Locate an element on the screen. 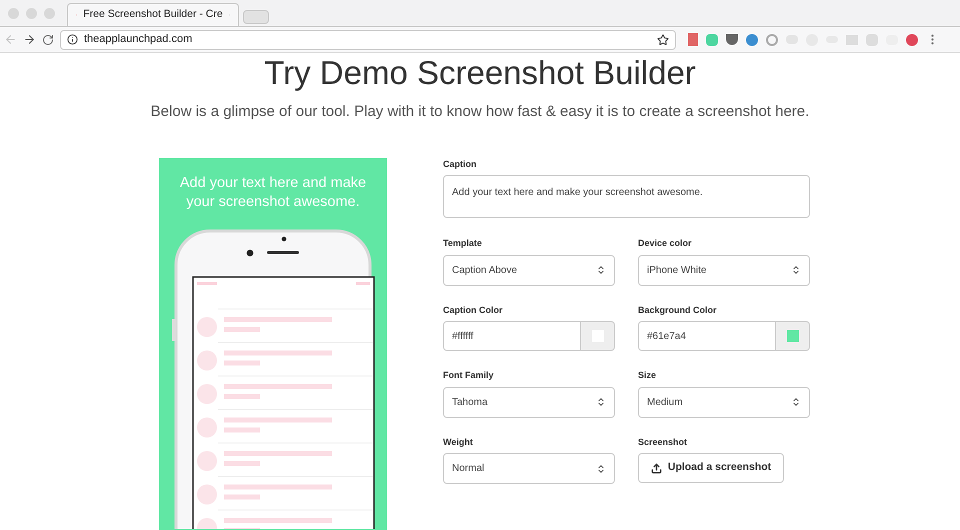  new-tab-button is located at coordinates (256, 17).